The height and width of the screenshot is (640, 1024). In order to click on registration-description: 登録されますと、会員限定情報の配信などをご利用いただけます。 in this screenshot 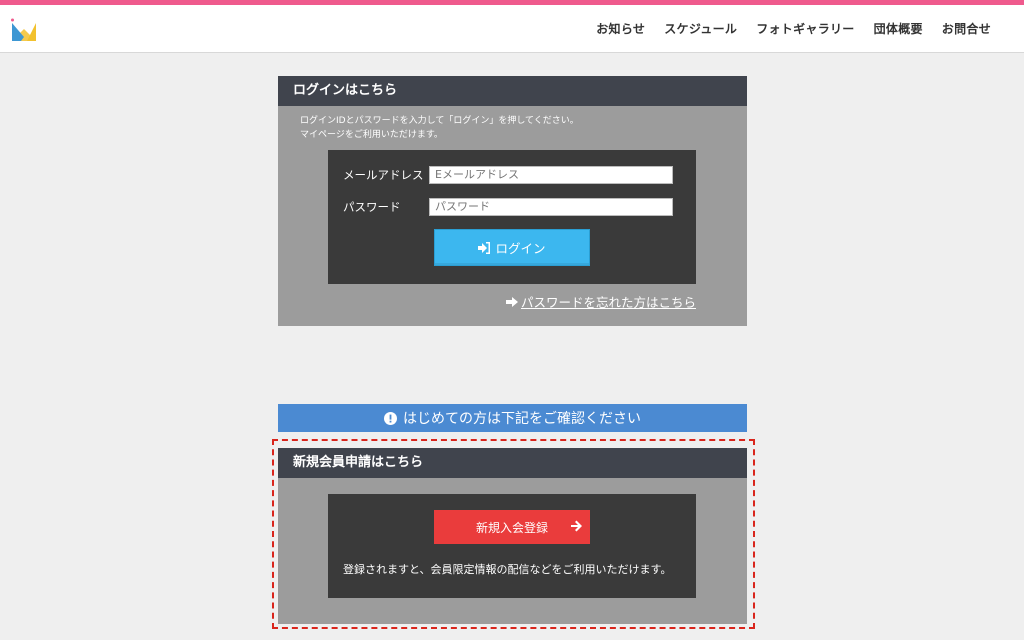, I will do `click(507, 569)`.